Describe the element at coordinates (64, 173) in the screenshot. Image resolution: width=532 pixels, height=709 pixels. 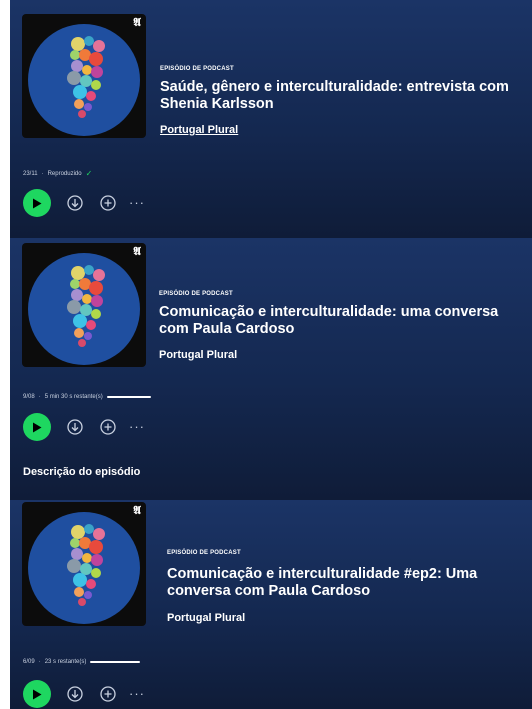
I see `episode-status: Reproduzido` at that location.